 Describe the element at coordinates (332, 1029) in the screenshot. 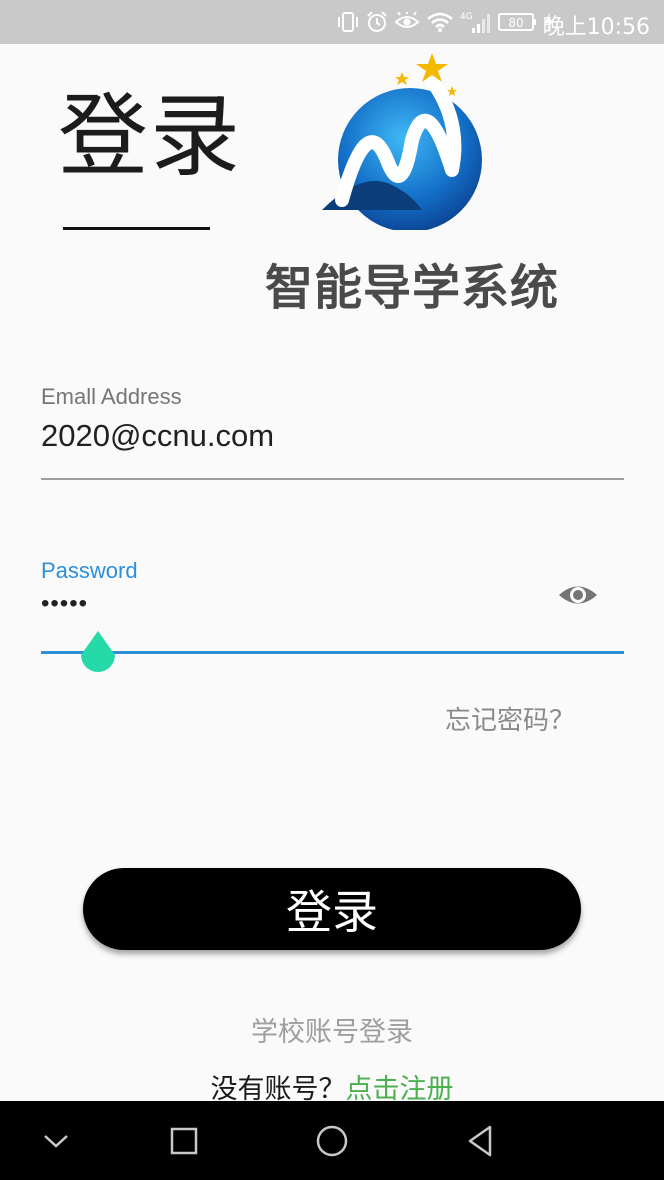

I see `school-account-login-link: 学校账号登录` at that location.